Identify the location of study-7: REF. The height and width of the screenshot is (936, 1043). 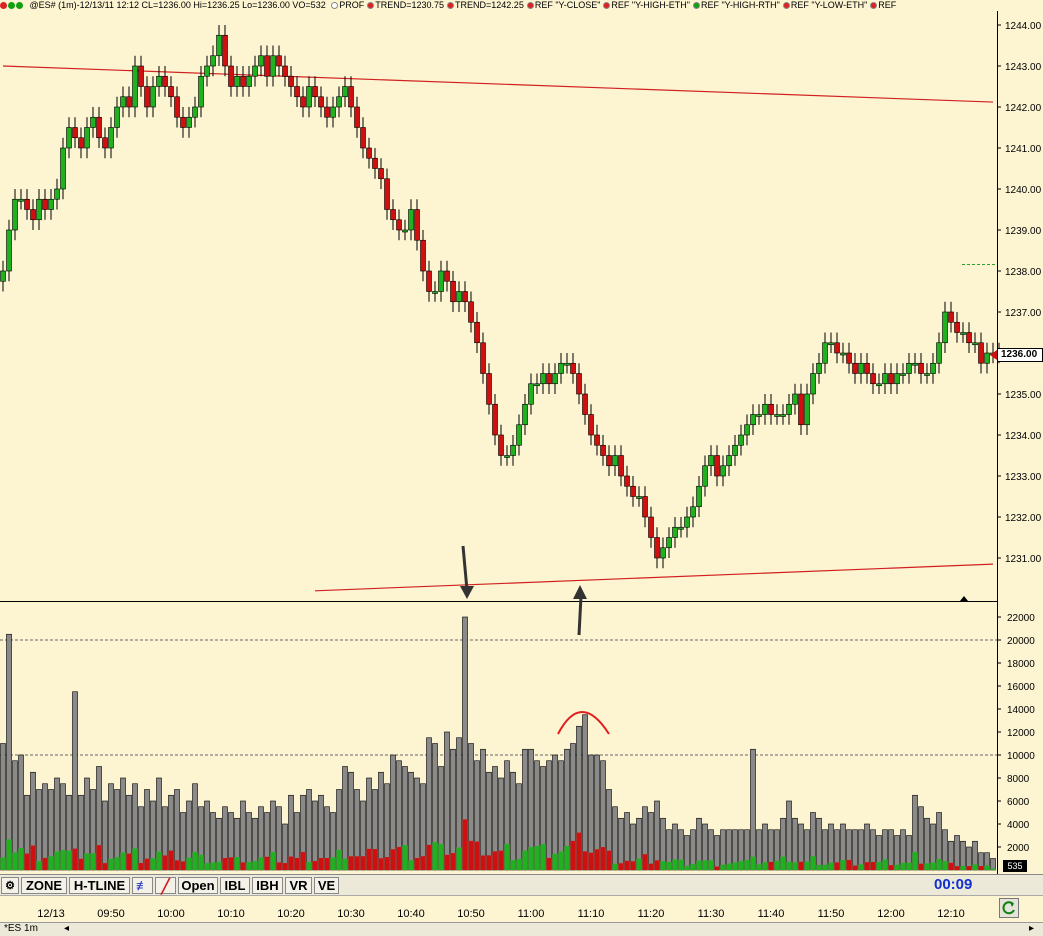
(883, 5).